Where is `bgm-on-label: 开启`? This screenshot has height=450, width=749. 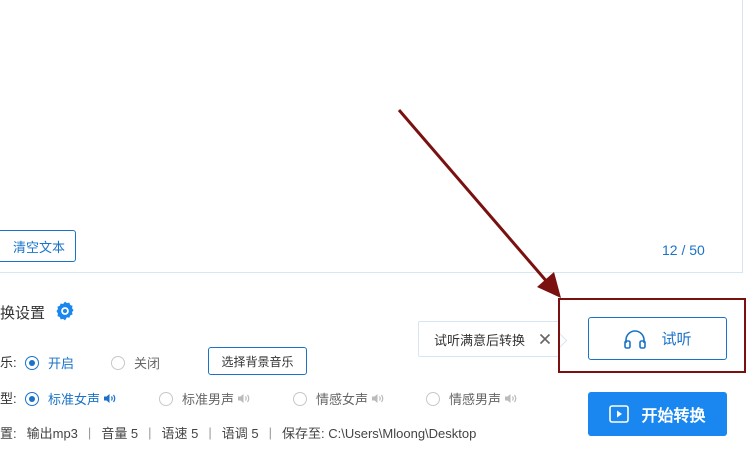
bgm-on-label: 开启 is located at coordinates (61, 363).